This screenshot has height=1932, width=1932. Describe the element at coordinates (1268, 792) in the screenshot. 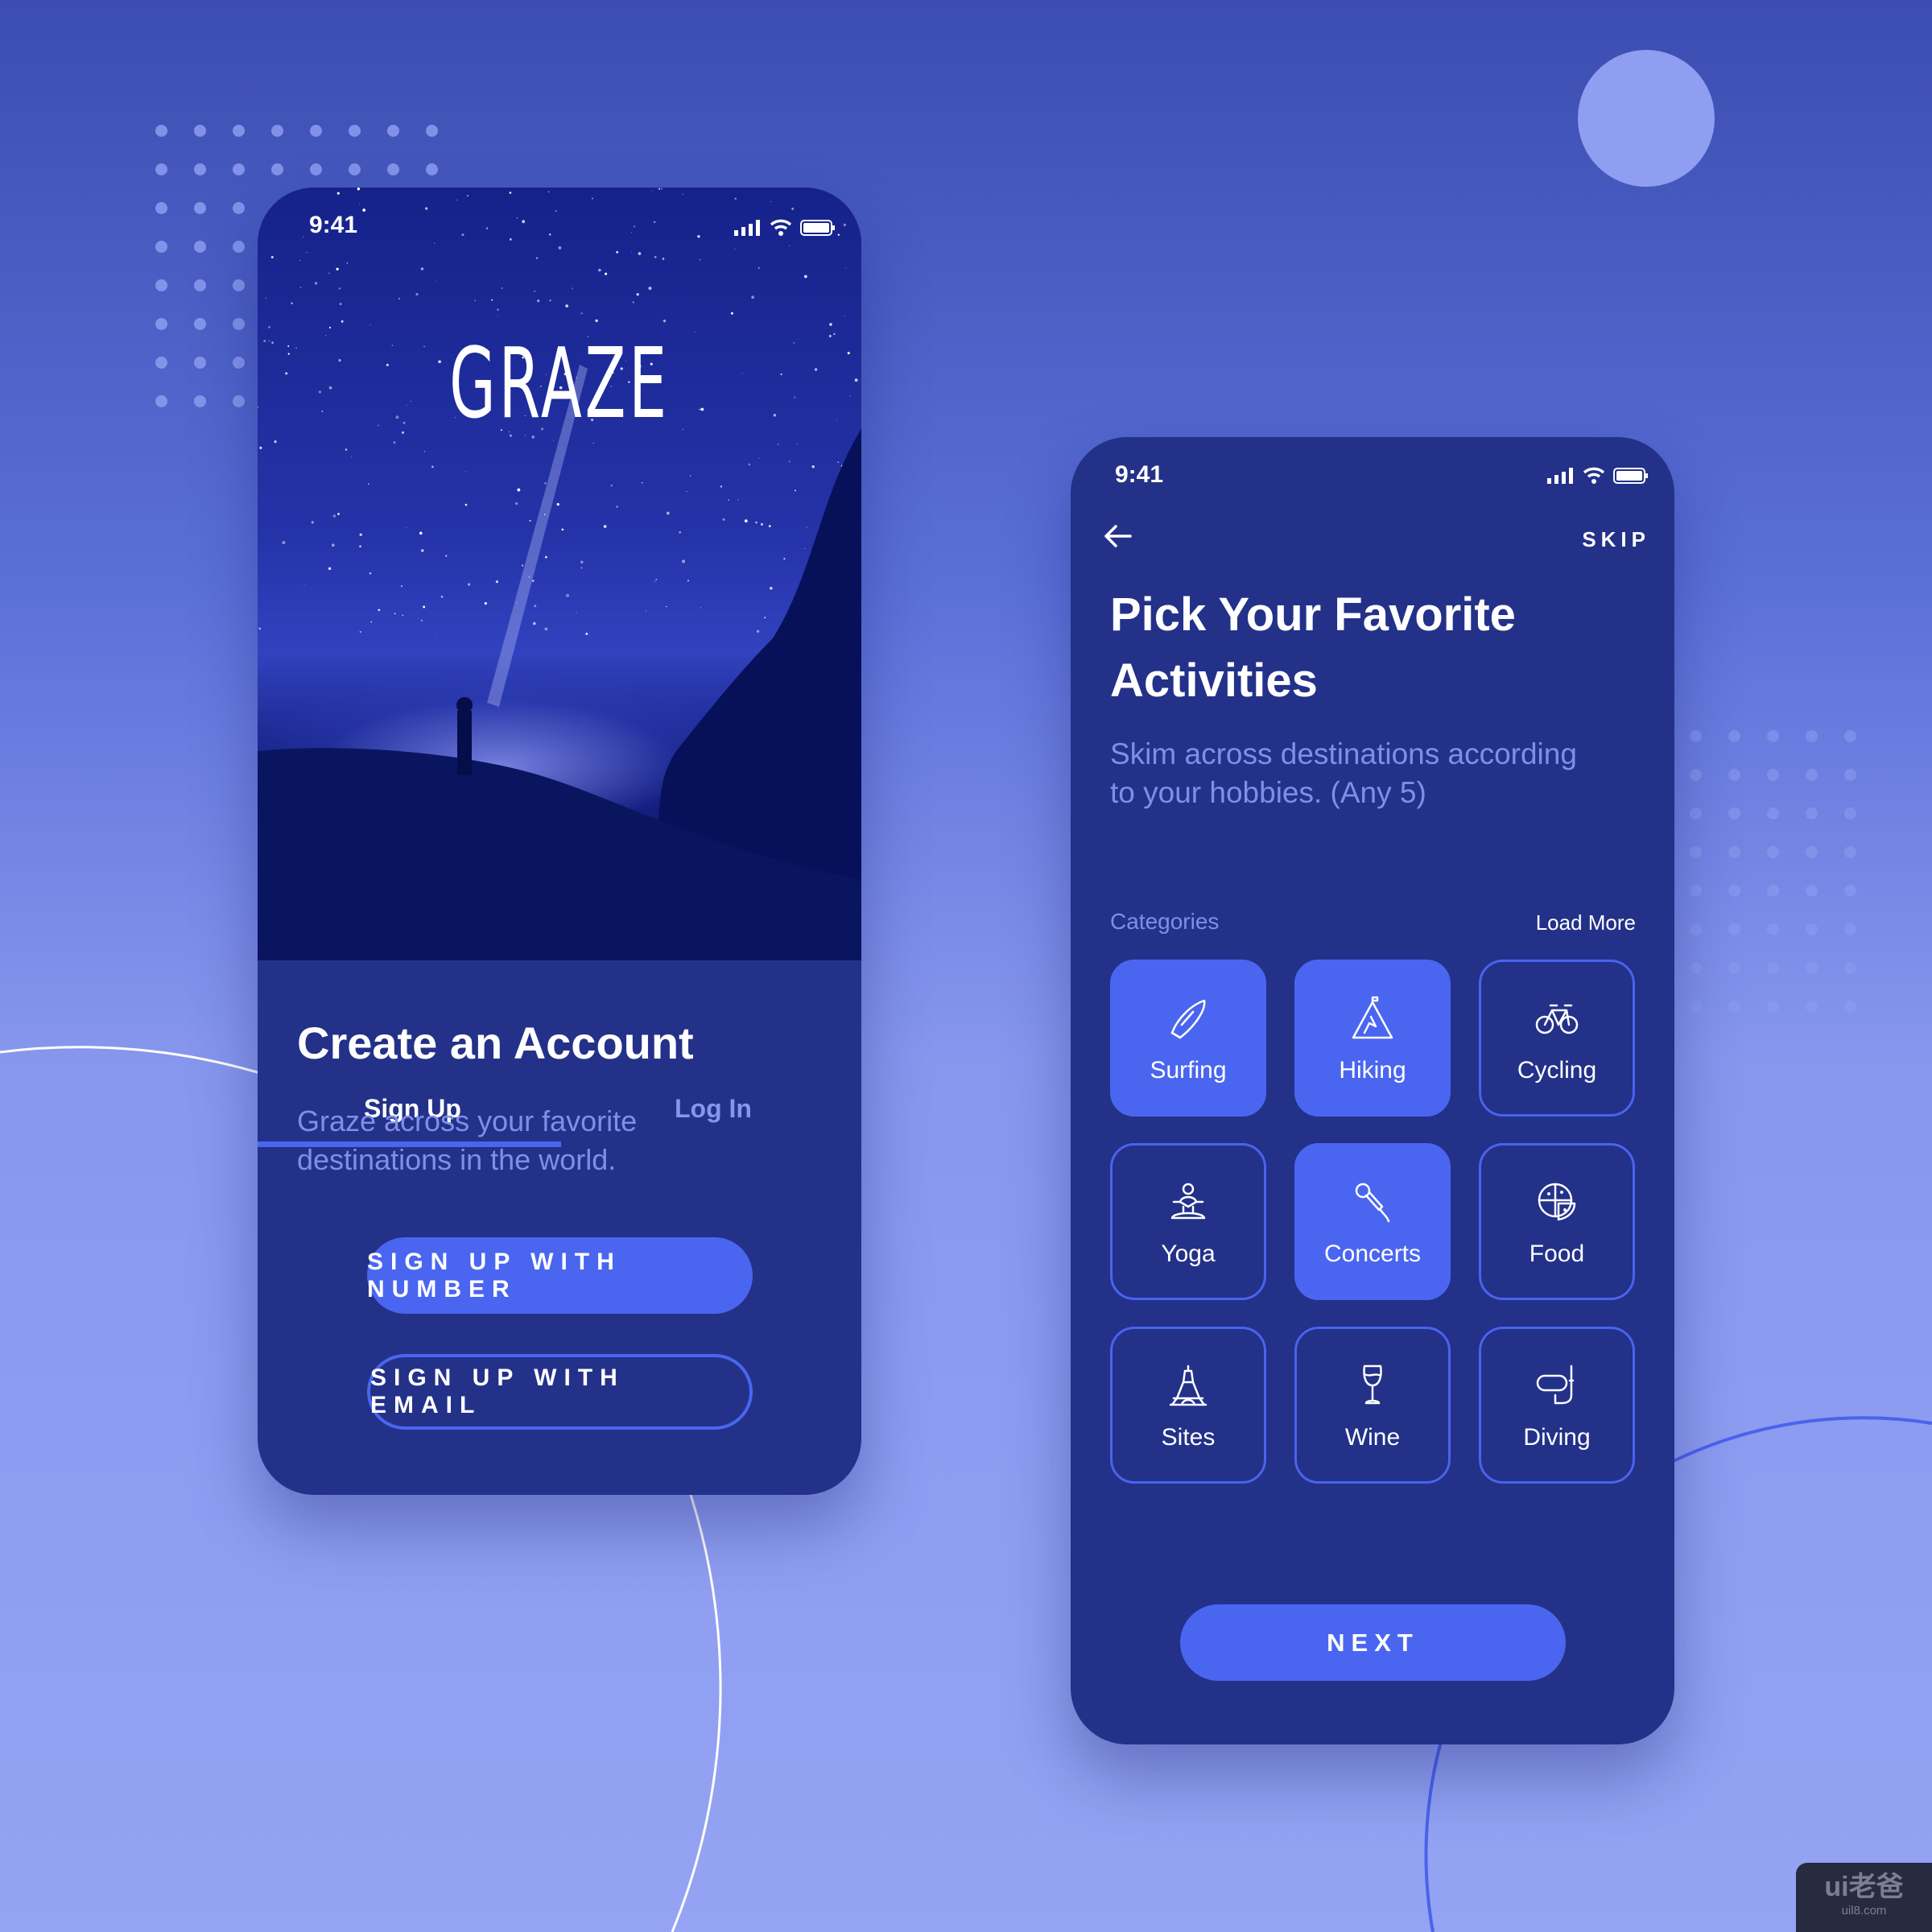

I see `subtitle-line: to your hobbies. (Any 5)` at that location.